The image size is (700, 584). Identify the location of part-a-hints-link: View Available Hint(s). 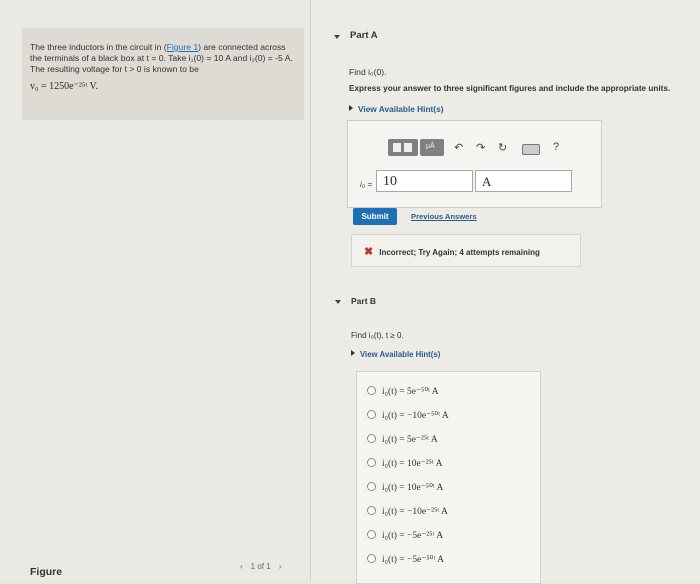
(396, 109).